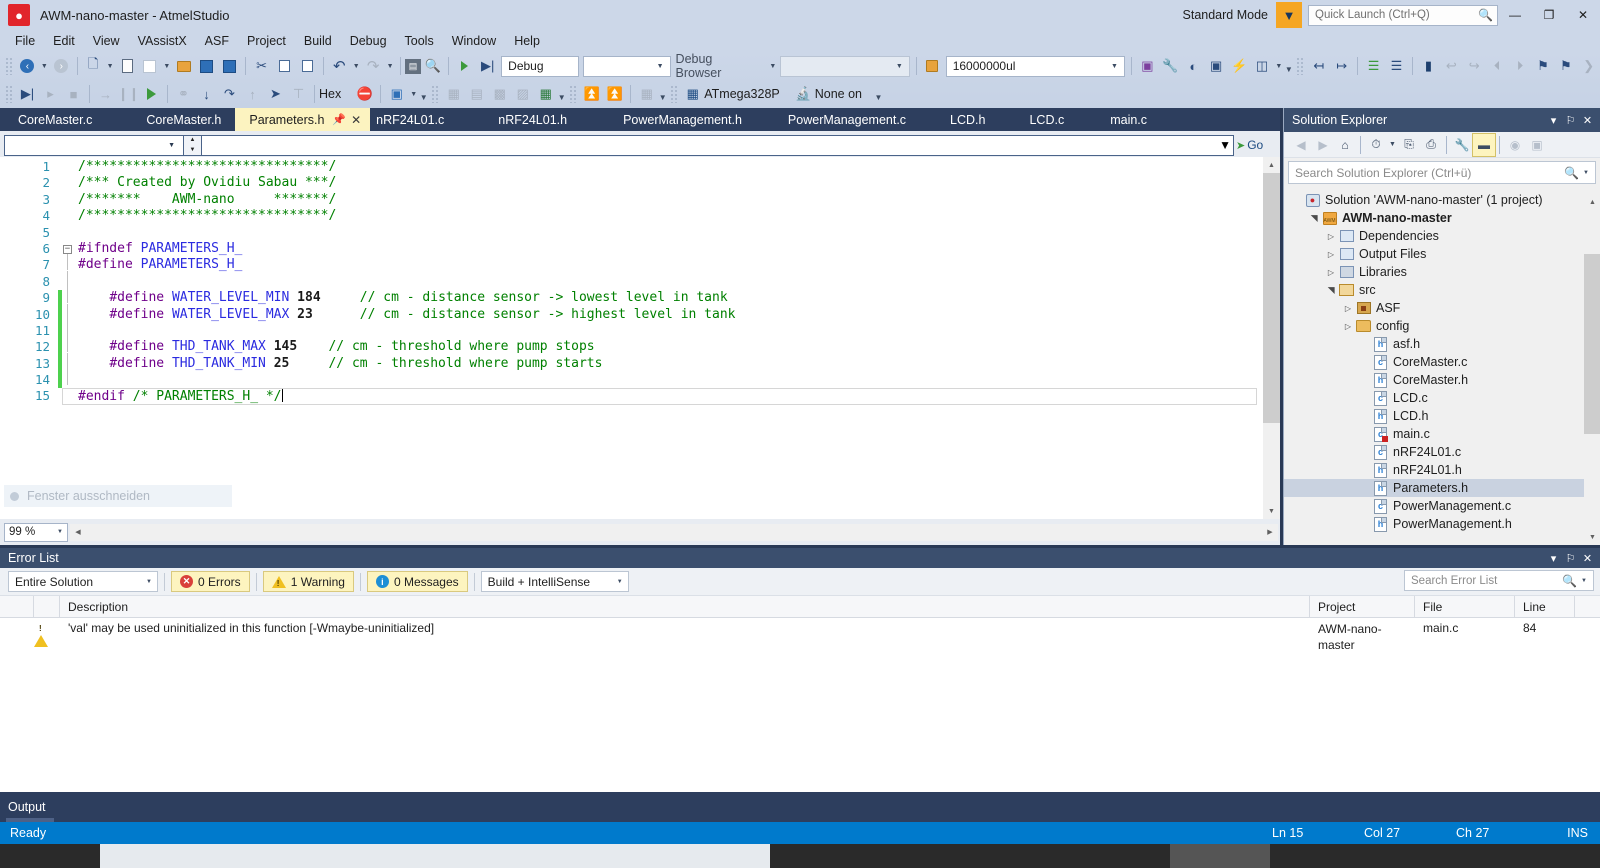  Describe the element at coordinates (959, 119) in the screenshot. I see `tab-lcd-h: LCD.h` at that location.